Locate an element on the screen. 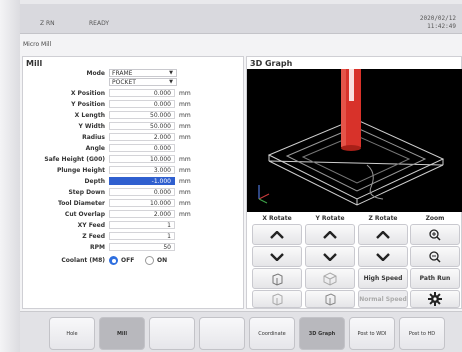  xy-feed-field: 1 is located at coordinates (142, 225).